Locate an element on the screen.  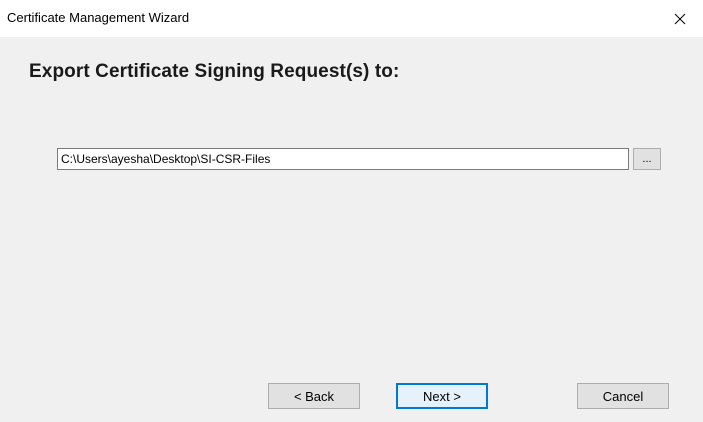
window-title: Certificate Management Wizard is located at coordinates (98, 17).